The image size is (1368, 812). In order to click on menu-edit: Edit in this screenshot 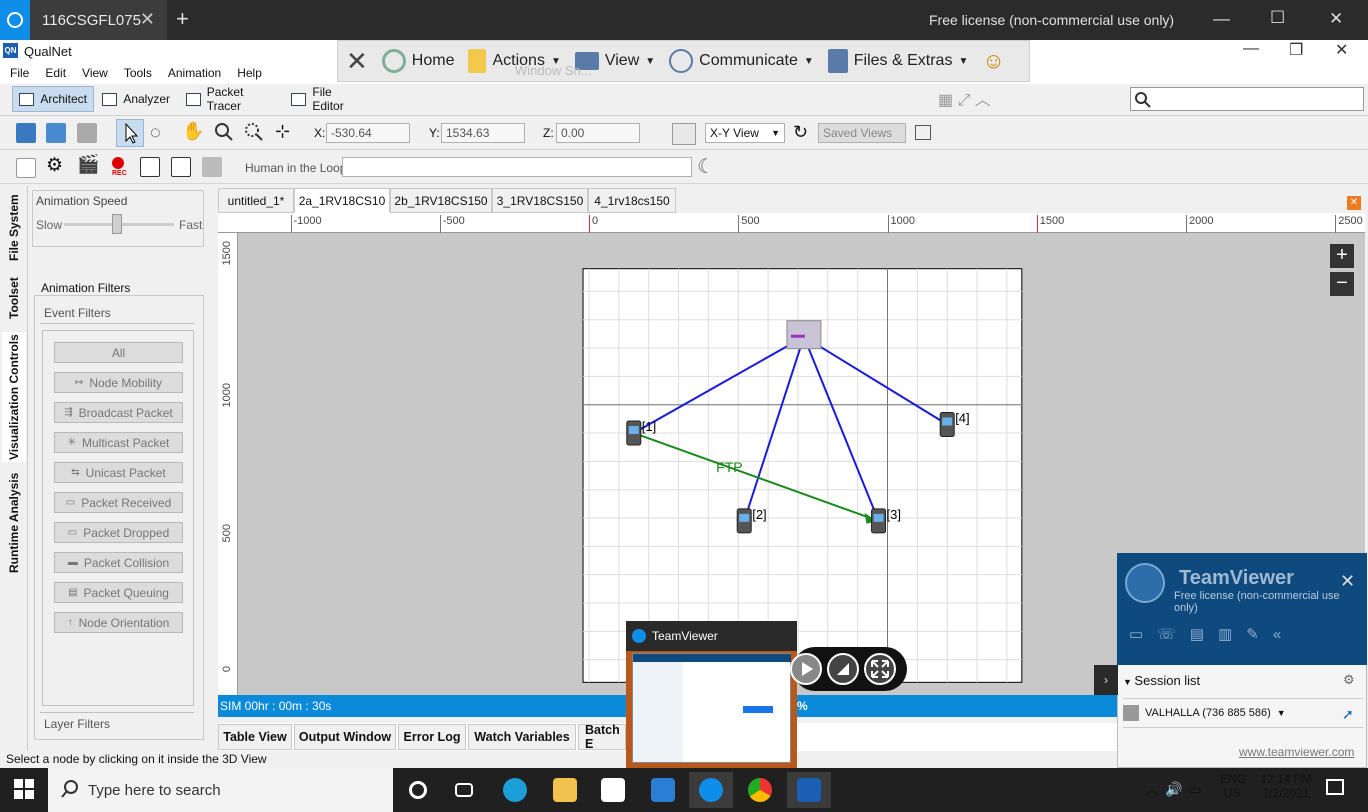, I will do `click(55, 73)`.